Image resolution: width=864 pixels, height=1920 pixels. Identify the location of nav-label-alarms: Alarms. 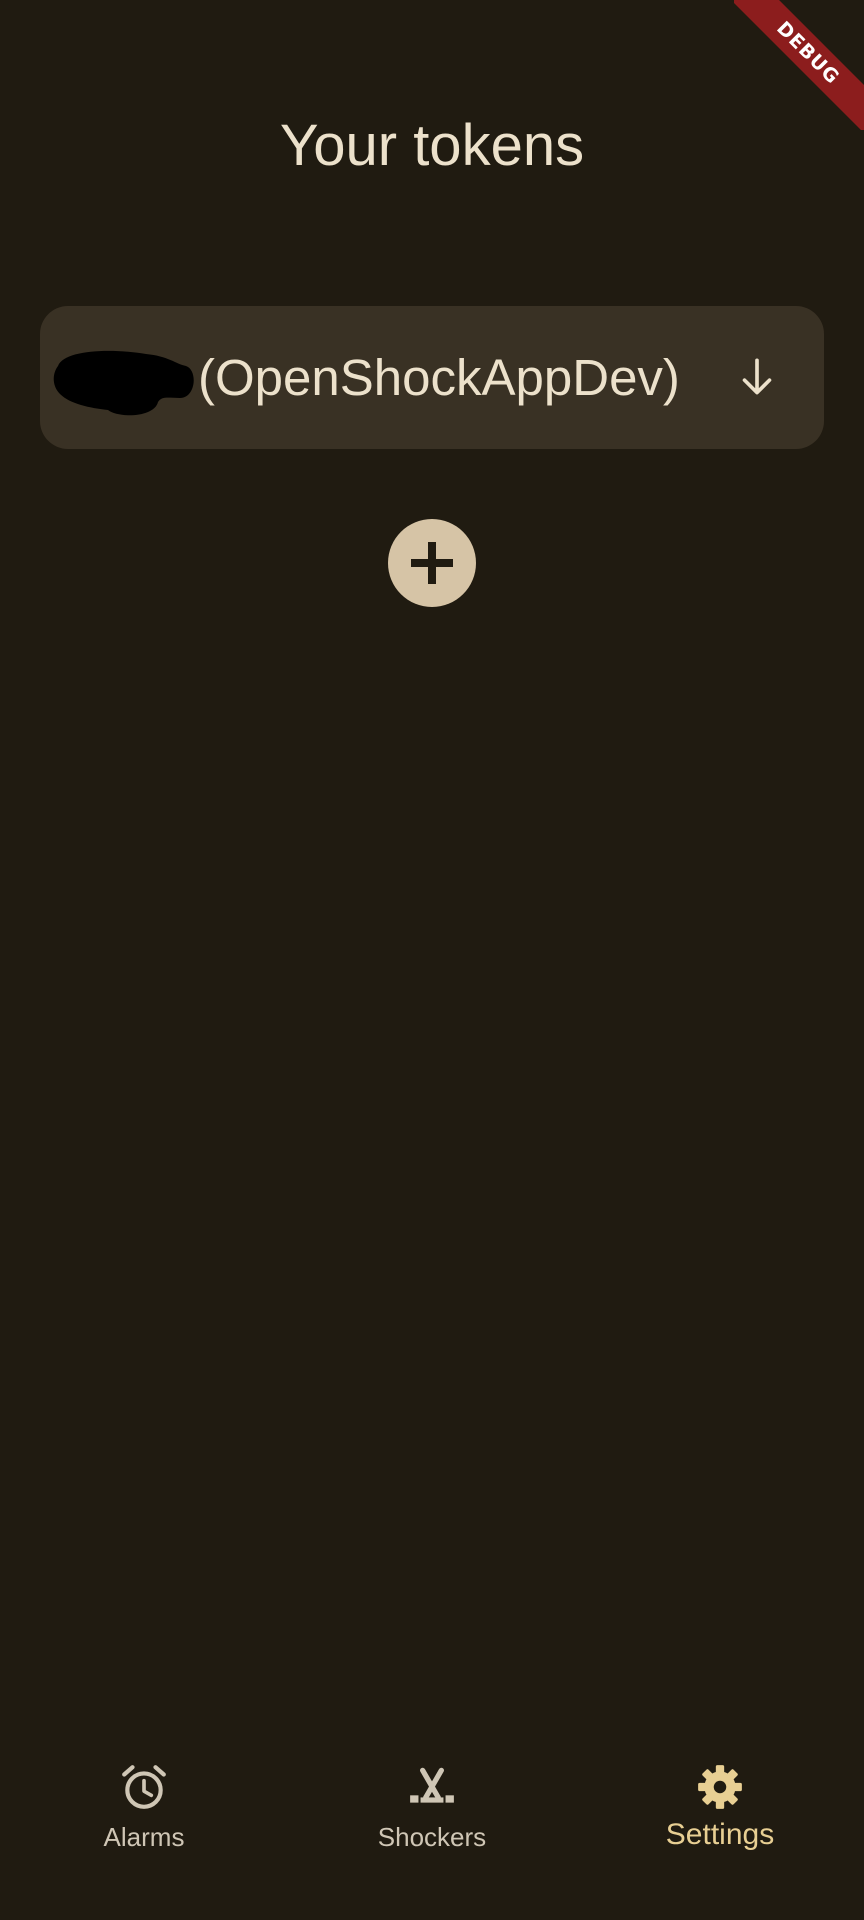
(144, 1837).